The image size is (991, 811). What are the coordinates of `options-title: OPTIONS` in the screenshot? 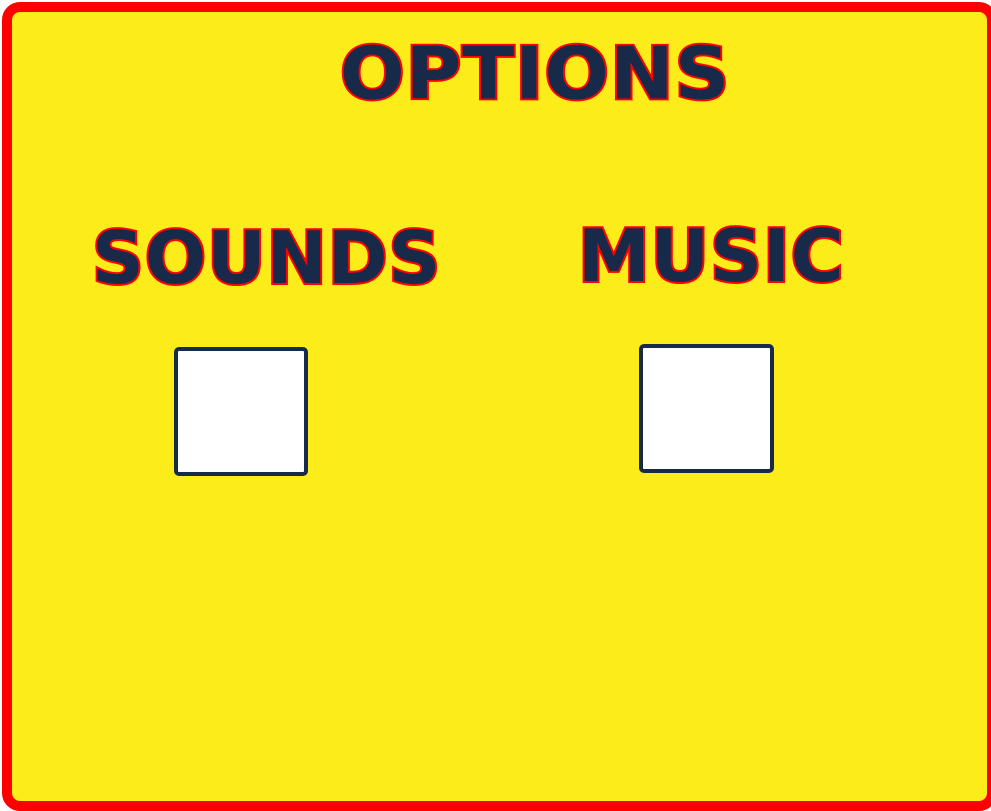 It's located at (534, 73).